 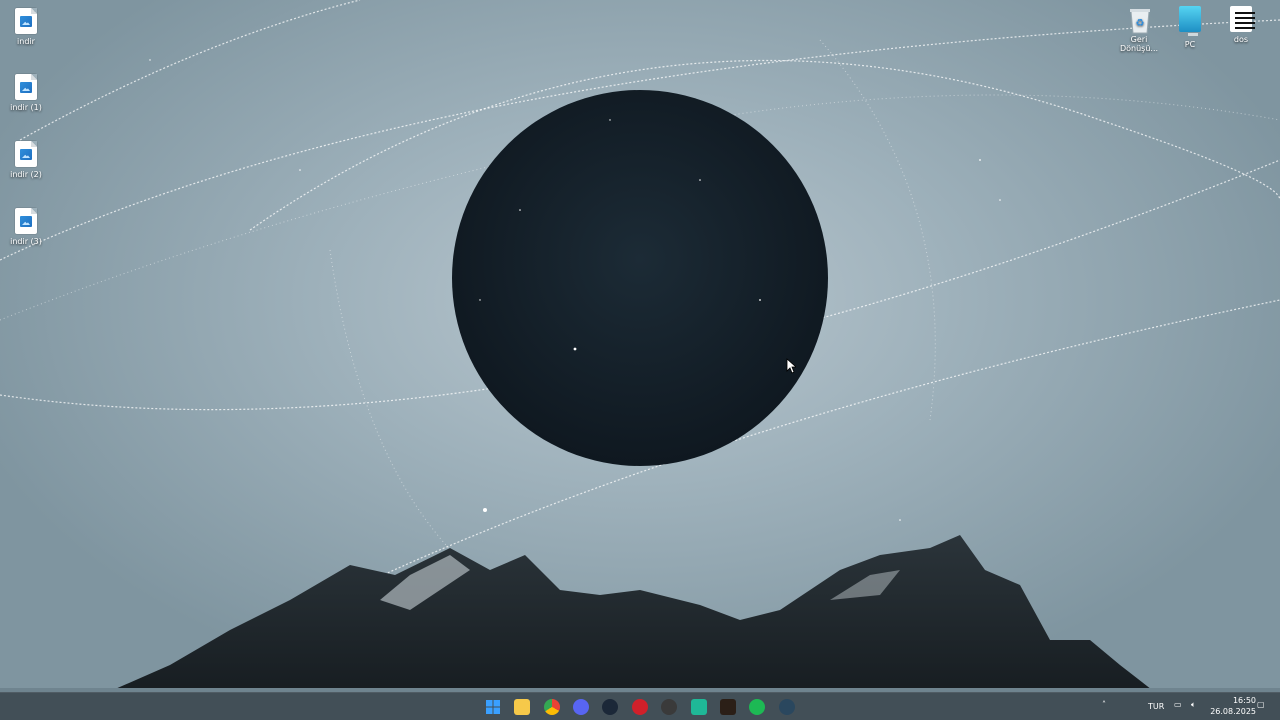 What do you see at coordinates (1244, 700) in the screenshot?
I see `clock-time: 16:50` at bounding box center [1244, 700].